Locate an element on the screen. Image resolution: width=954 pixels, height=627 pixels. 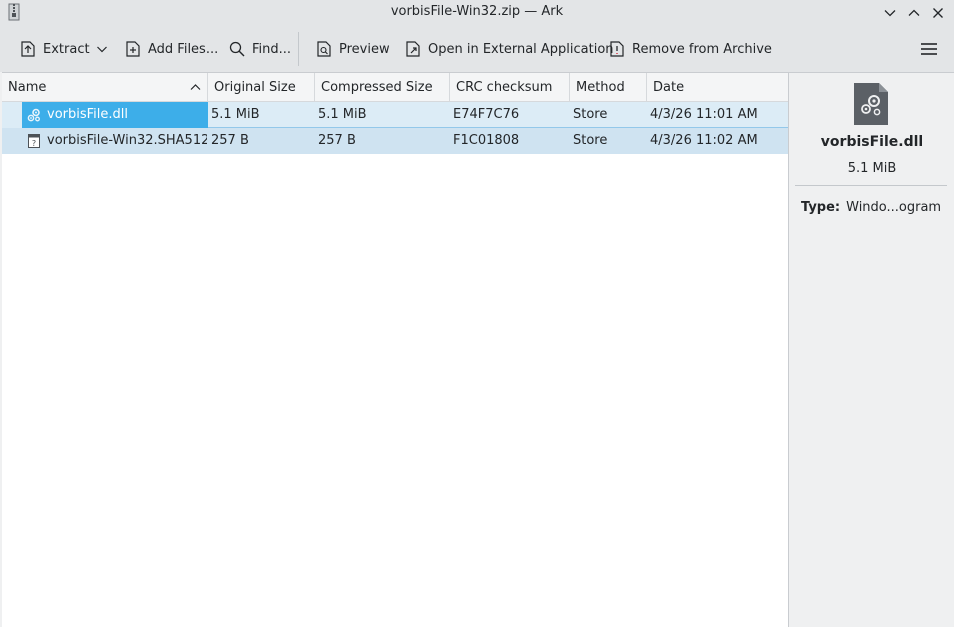
open-external-button: Open in External Application is located at coordinates (509, 49).